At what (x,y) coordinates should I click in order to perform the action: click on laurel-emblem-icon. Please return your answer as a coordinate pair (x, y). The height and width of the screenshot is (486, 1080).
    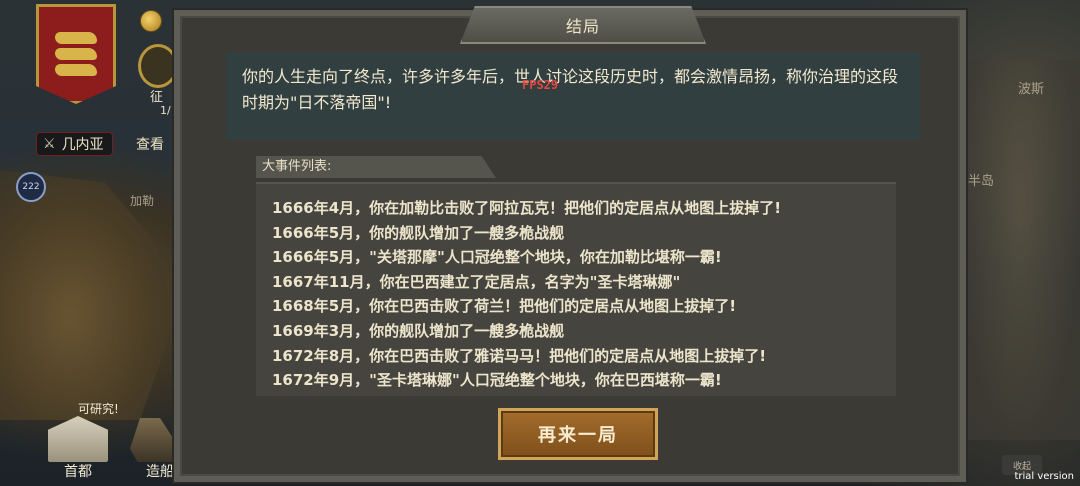
    Looking at the image, I should click on (158, 66).